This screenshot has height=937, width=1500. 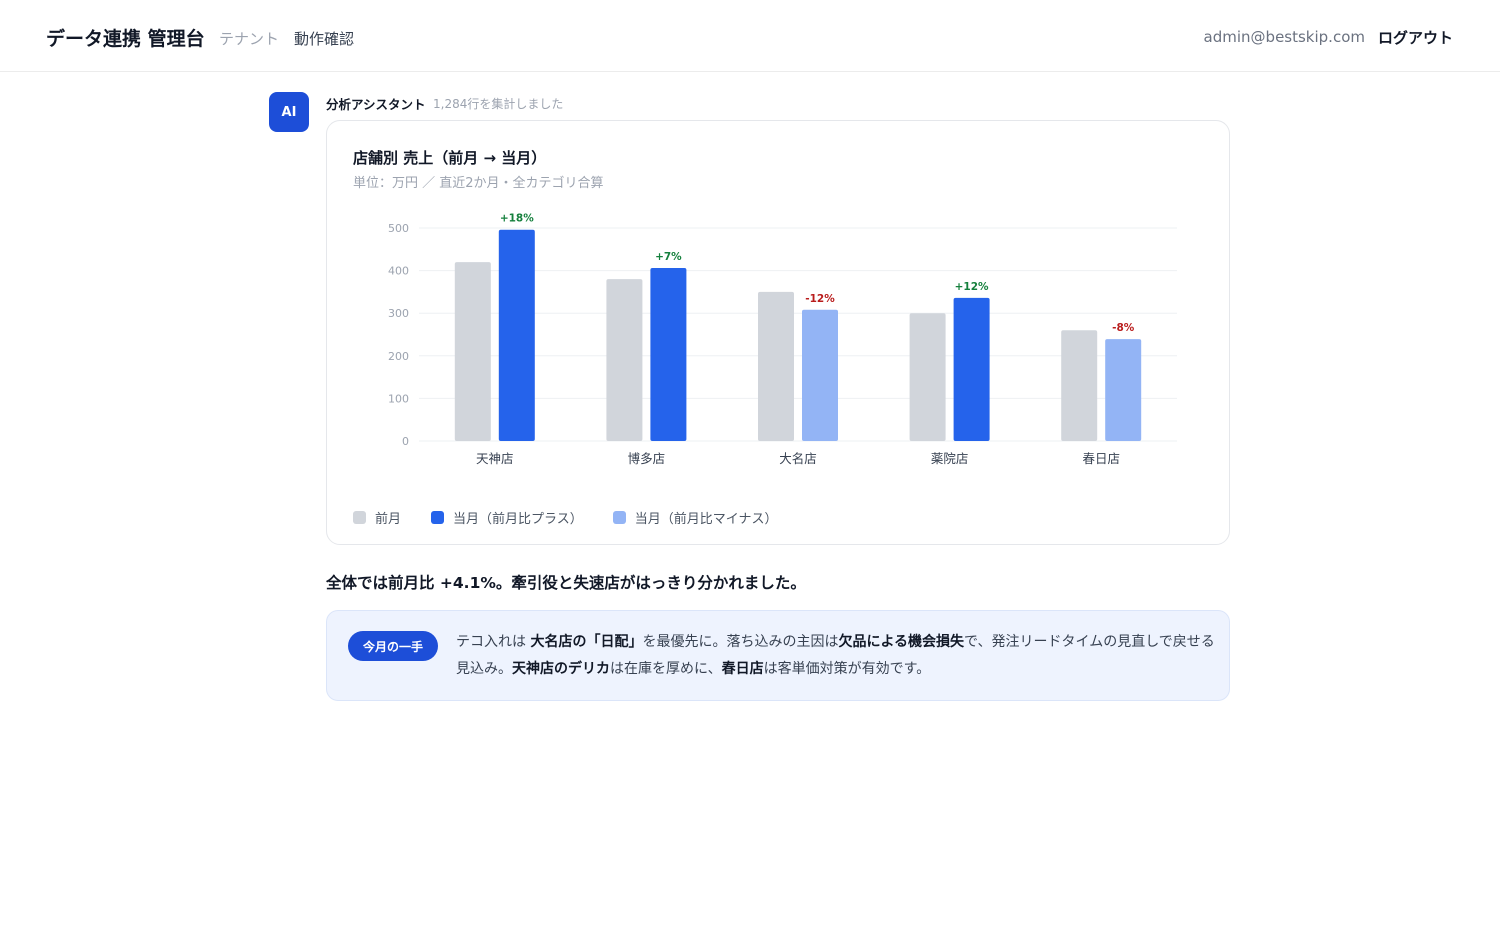 I want to click on legend-label-curr-plus: 当月（前月比プラス）, so click(x=518, y=519).